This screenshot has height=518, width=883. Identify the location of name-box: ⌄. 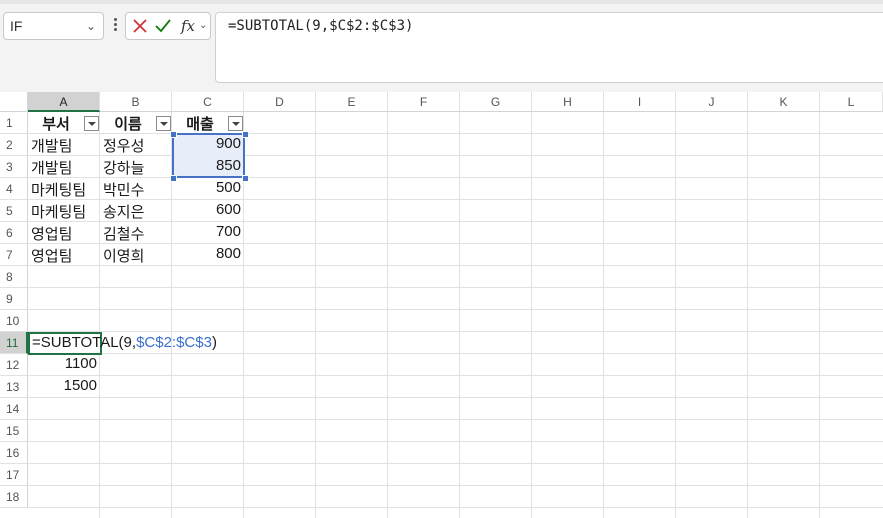
(53, 26).